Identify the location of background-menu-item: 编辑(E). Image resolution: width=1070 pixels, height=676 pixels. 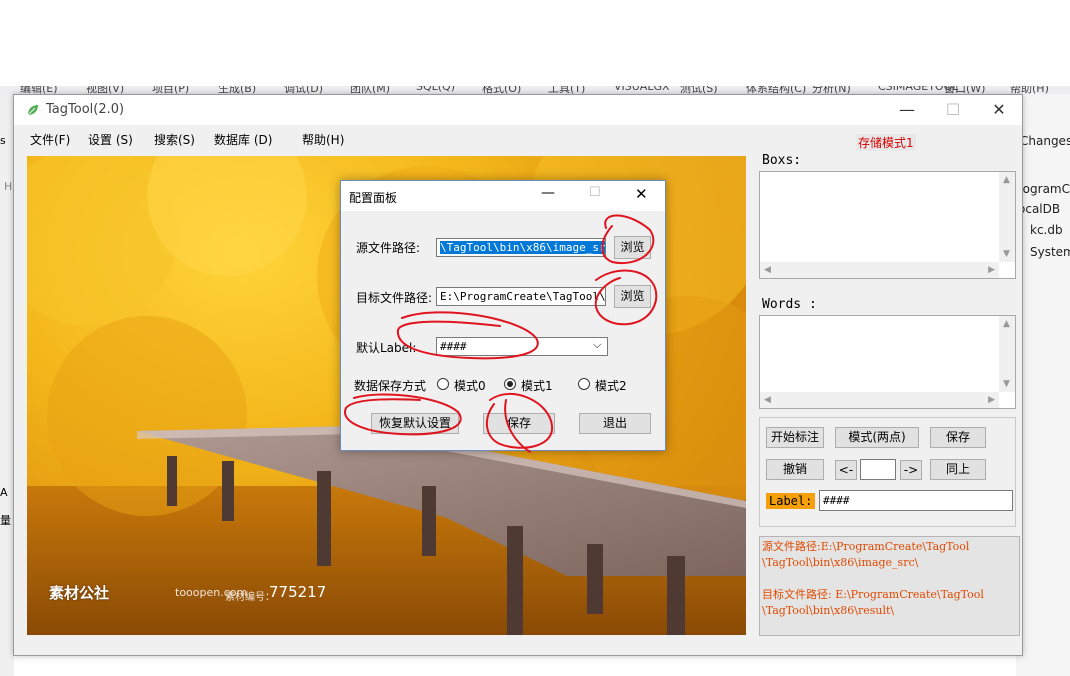
(39, 90).